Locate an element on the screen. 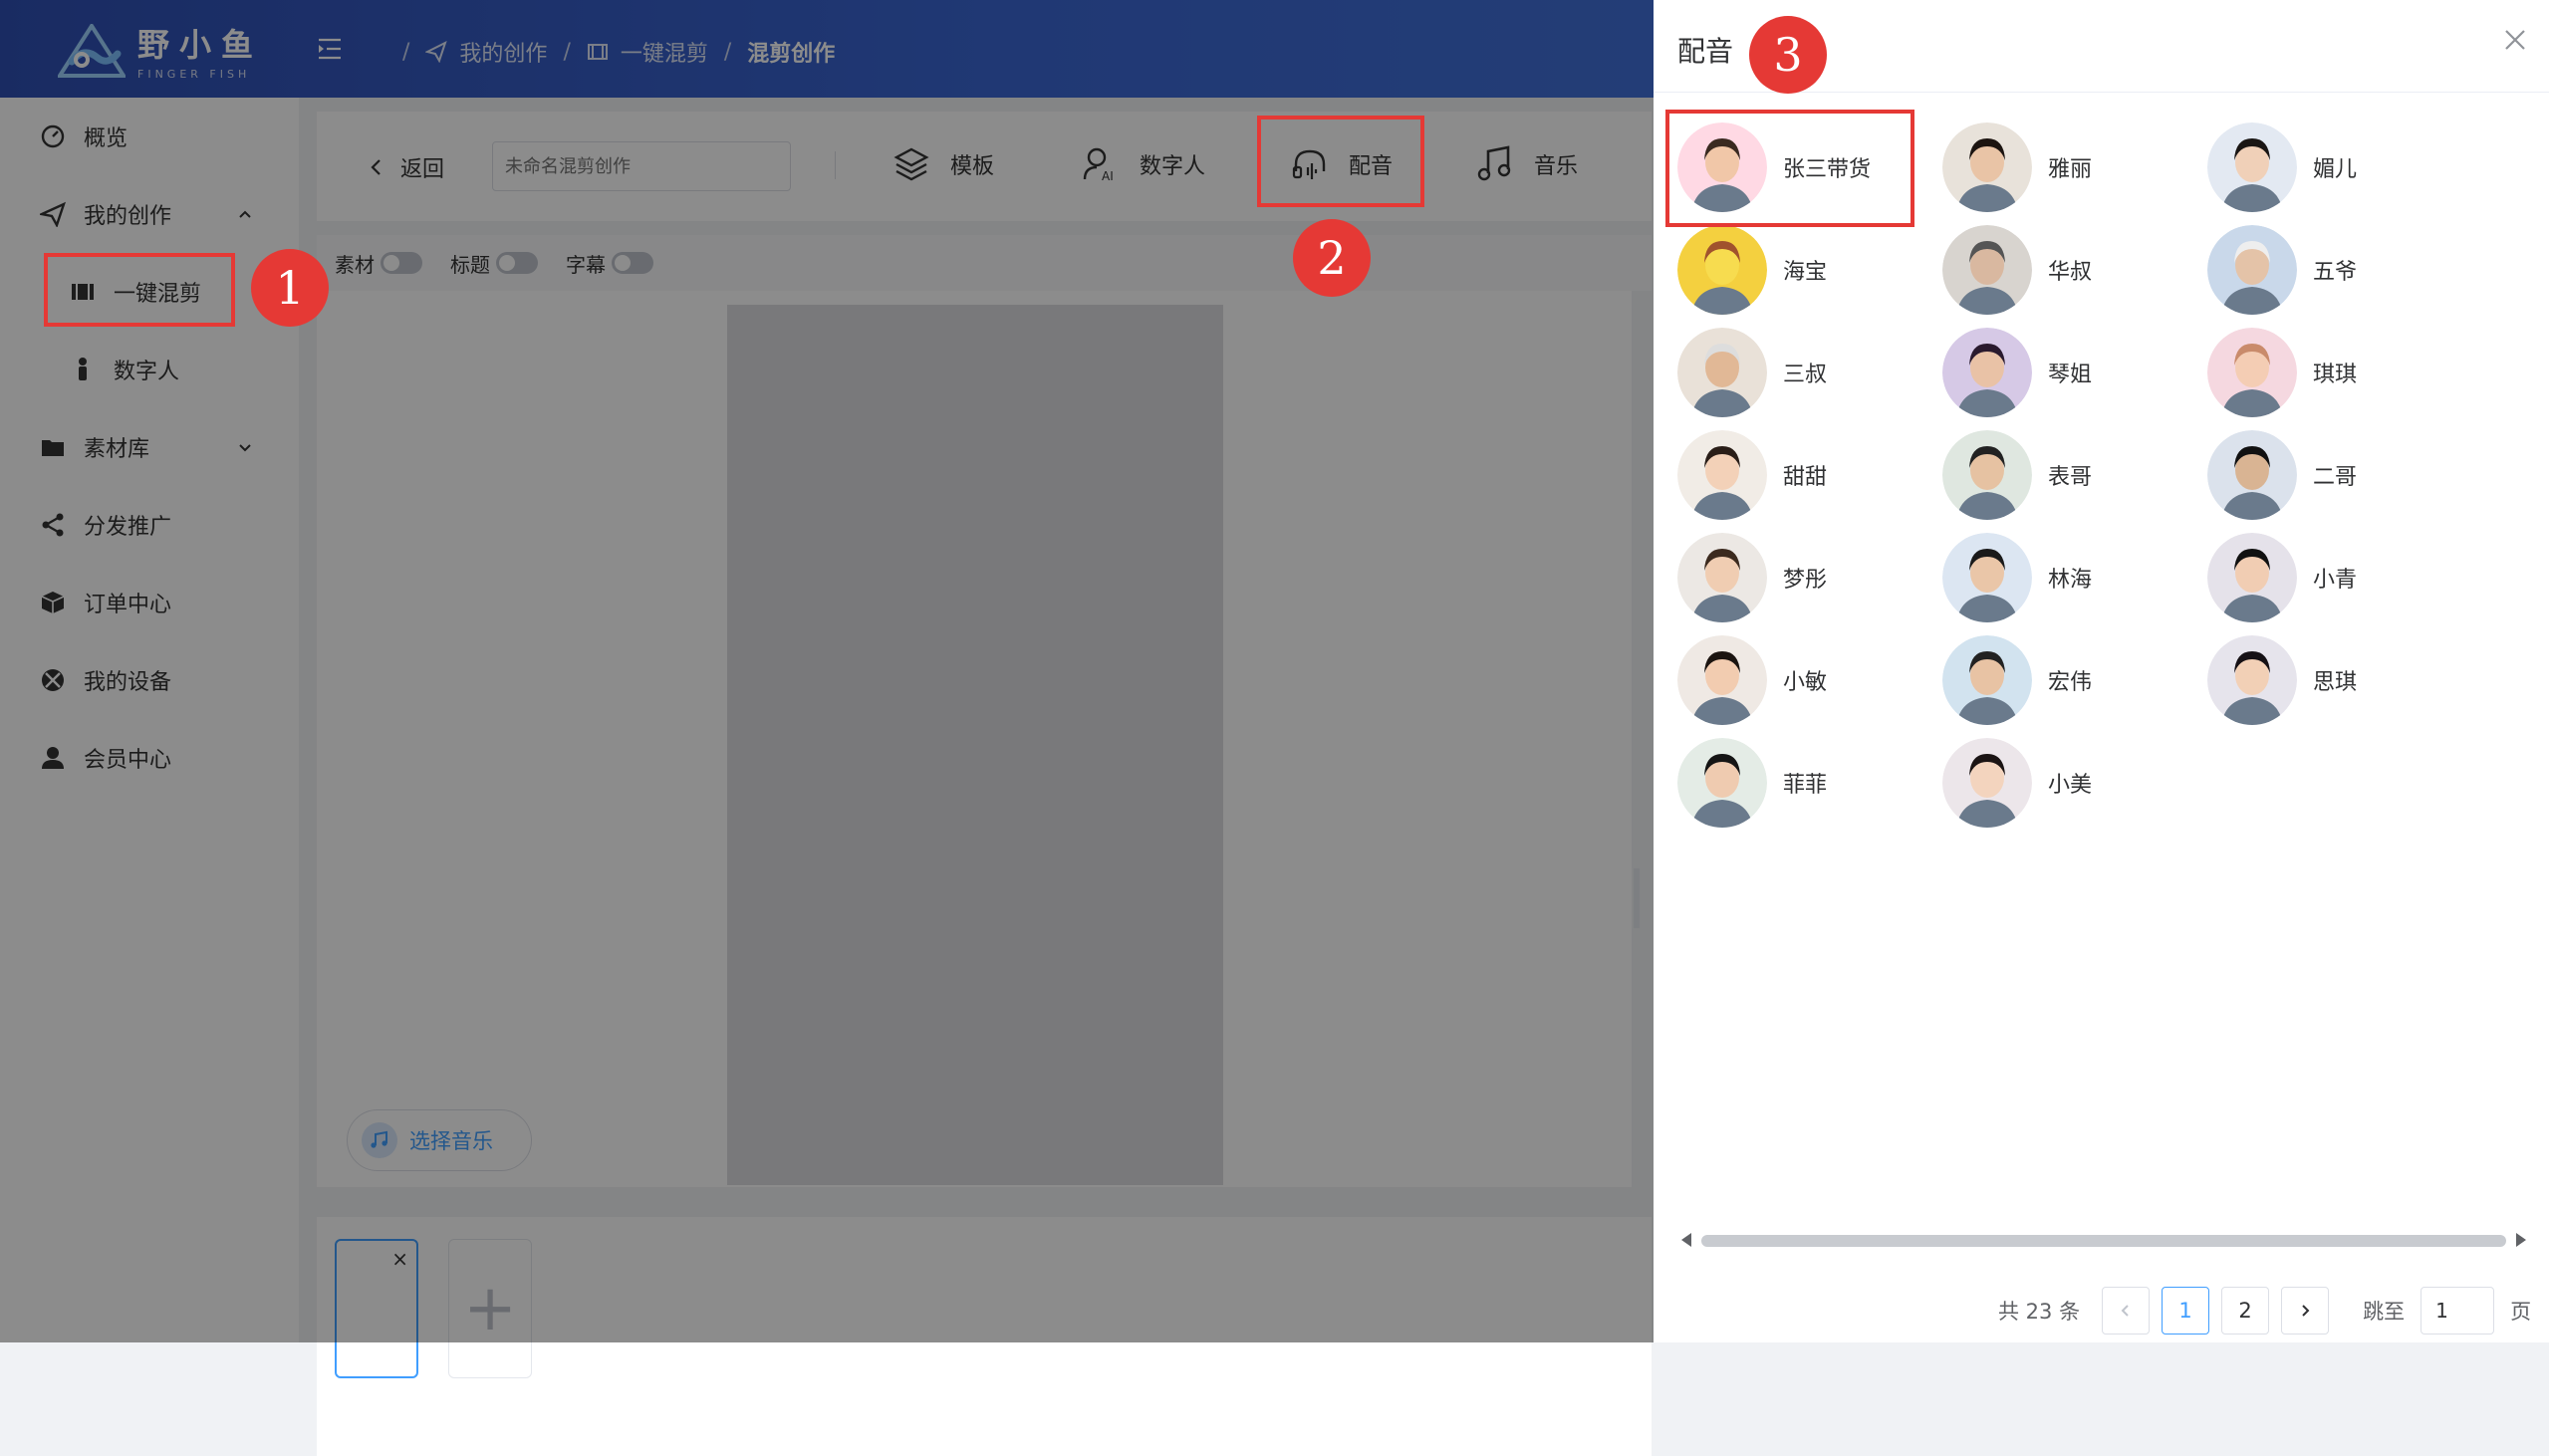 This screenshot has width=2549, height=1456. annotation-number-3: 3 is located at coordinates (1788, 55).